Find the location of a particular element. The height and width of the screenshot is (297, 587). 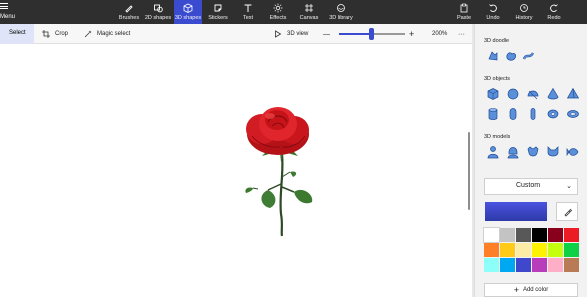

tab-label: 3D library is located at coordinates (341, 18).